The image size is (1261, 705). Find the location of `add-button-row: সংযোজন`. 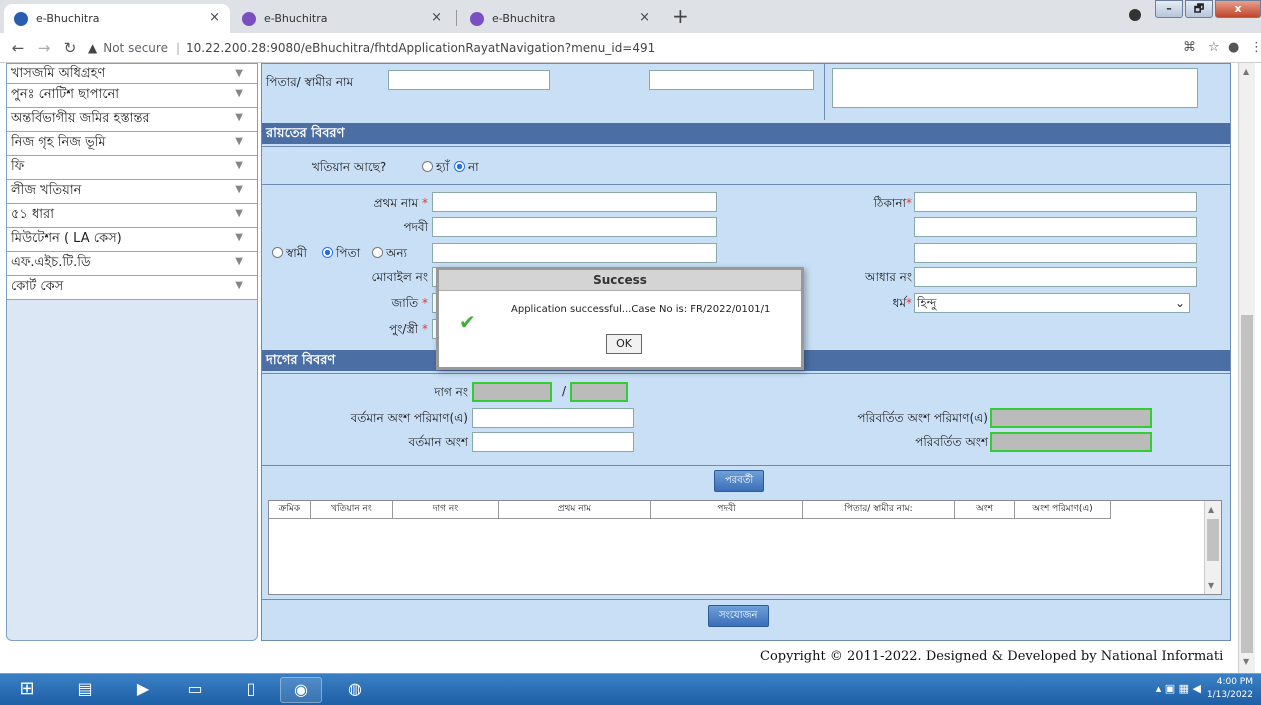

add-button-row: সংযোজন is located at coordinates (746, 615).